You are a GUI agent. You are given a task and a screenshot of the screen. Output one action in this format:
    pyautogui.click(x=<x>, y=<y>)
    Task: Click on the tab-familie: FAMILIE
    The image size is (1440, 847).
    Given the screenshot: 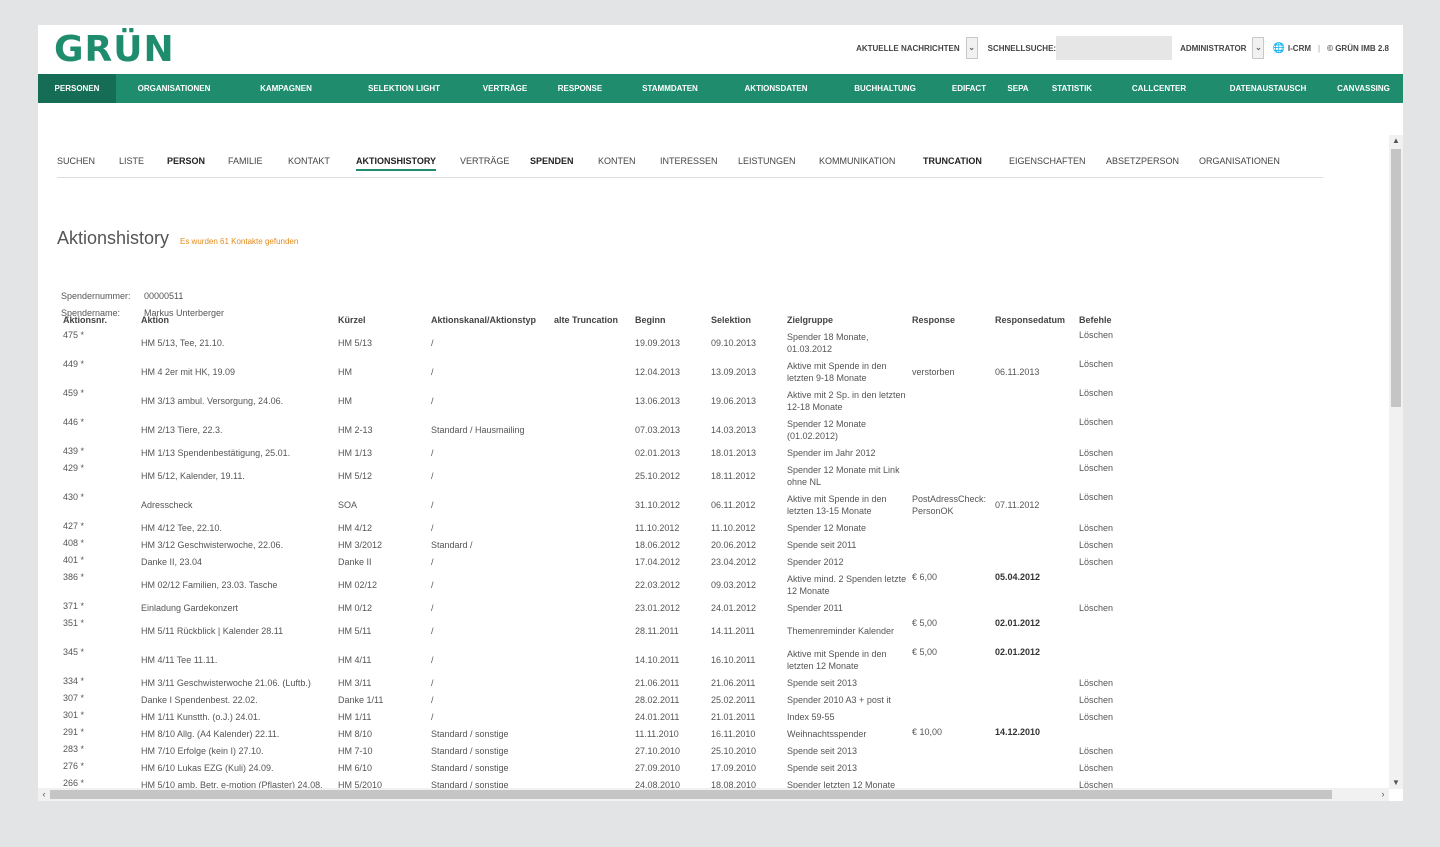 What is the action you would take?
    pyautogui.click(x=245, y=161)
    